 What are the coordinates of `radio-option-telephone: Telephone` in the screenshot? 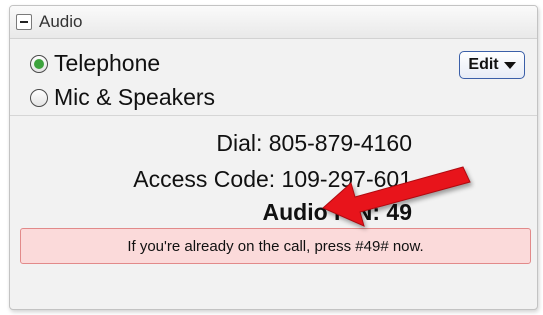 It's located at (95, 63).